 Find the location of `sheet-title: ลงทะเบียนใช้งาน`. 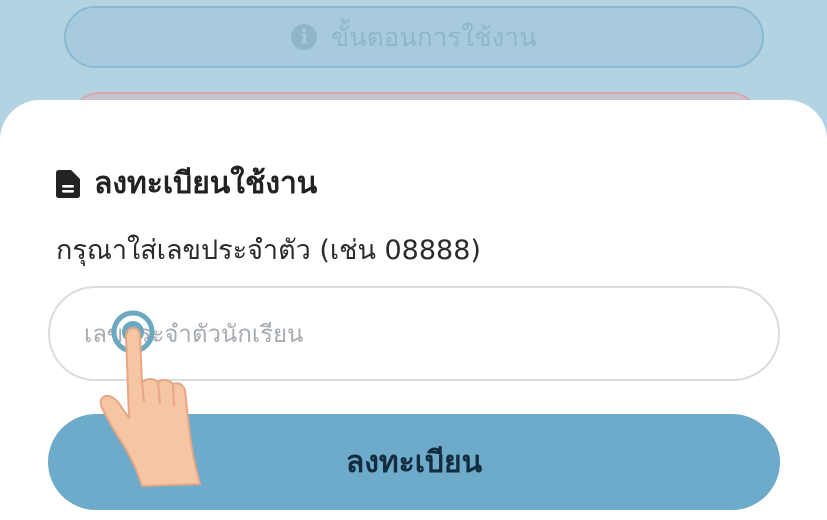

sheet-title: ลงทะเบียนใช้งาน is located at coordinates (206, 183).